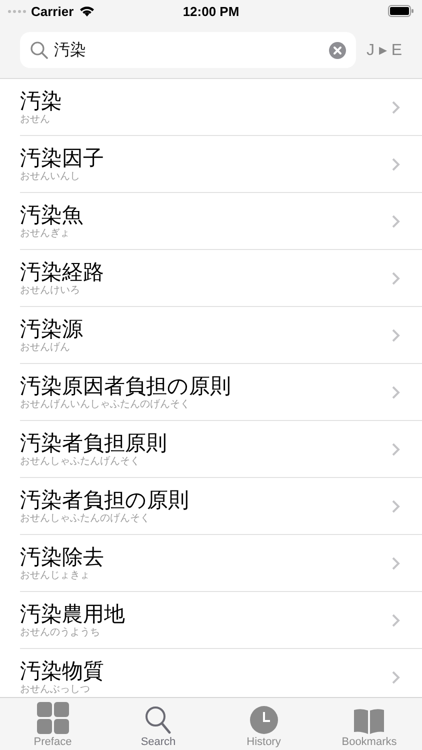  Describe the element at coordinates (60, 632) in the screenshot. I see `entry-reading: おせんのうようち` at that location.